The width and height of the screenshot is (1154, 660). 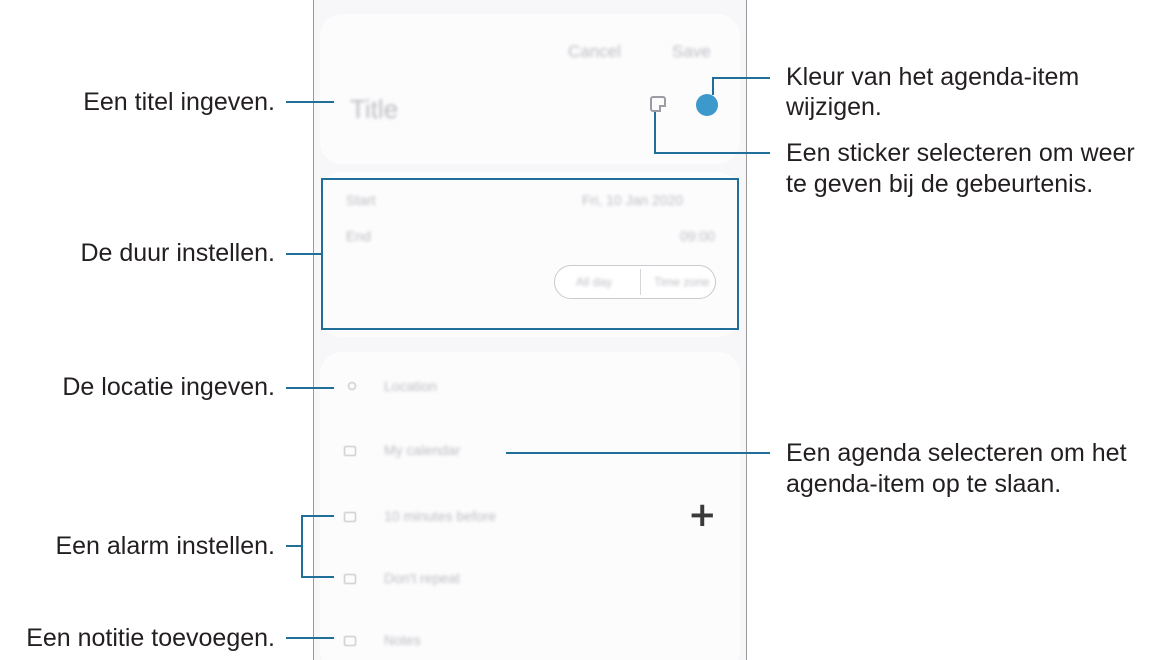 What do you see at coordinates (422, 450) in the screenshot?
I see `calendar-selector: My calendar` at bounding box center [422, 450].